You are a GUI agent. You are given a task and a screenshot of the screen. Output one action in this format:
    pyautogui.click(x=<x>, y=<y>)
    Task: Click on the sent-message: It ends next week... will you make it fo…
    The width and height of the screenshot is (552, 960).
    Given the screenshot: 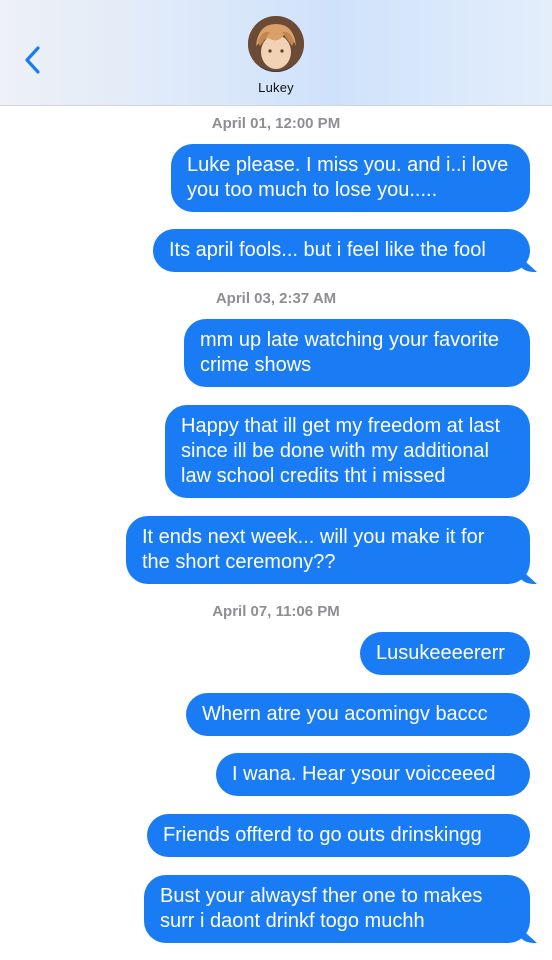 What is the action you would take?
    pyautogui.click(x=328, y=550)
    